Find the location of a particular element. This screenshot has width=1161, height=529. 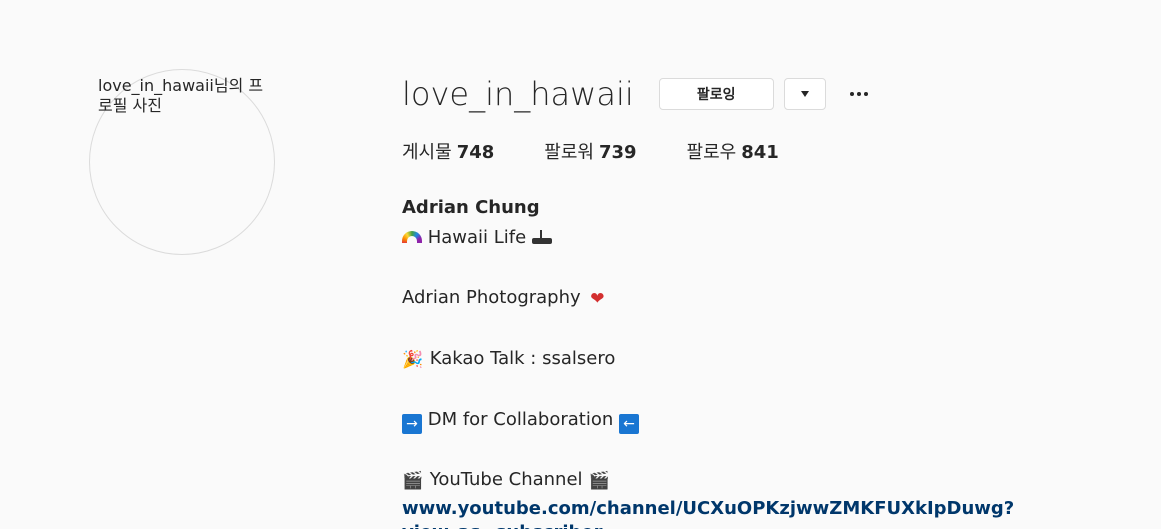

followers-label: 팔로워 is located at coordinates (569, 152).